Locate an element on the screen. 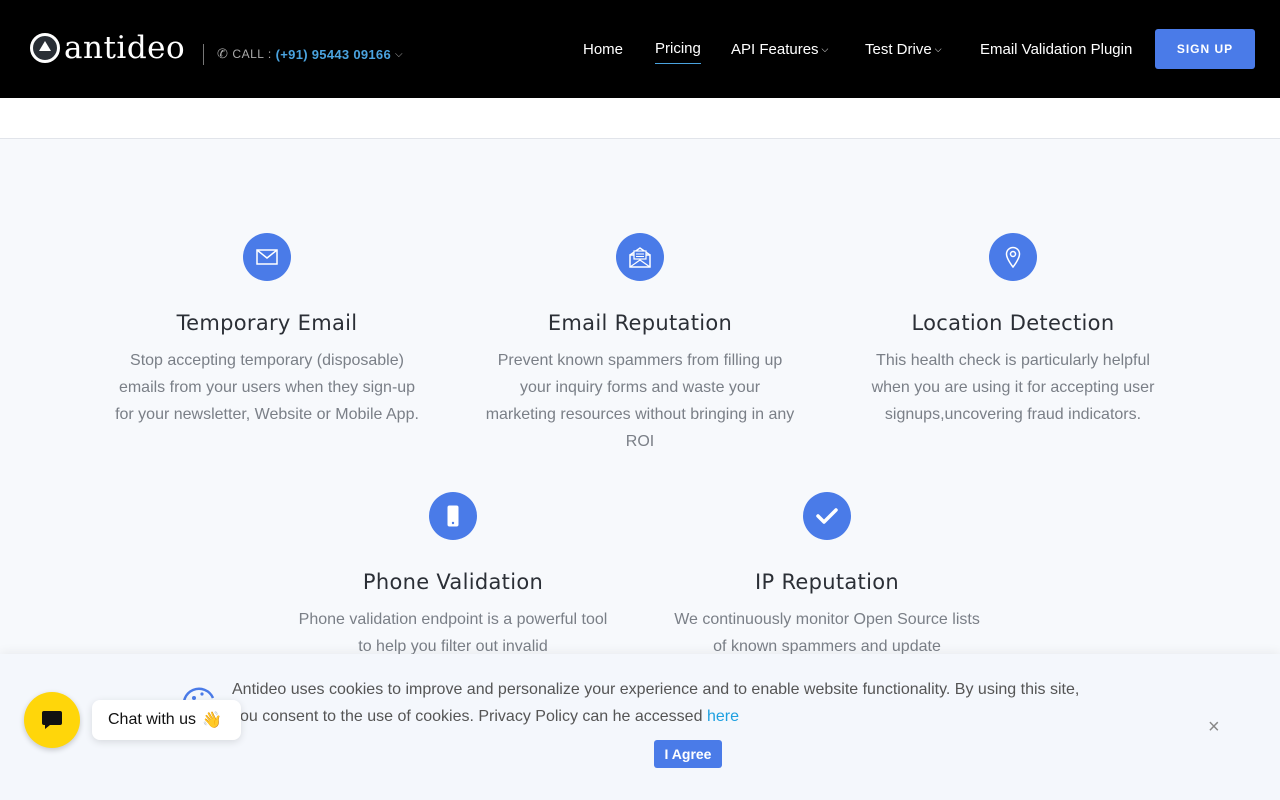  feature-title: Email Reputation is located at coordinates (640, 323).